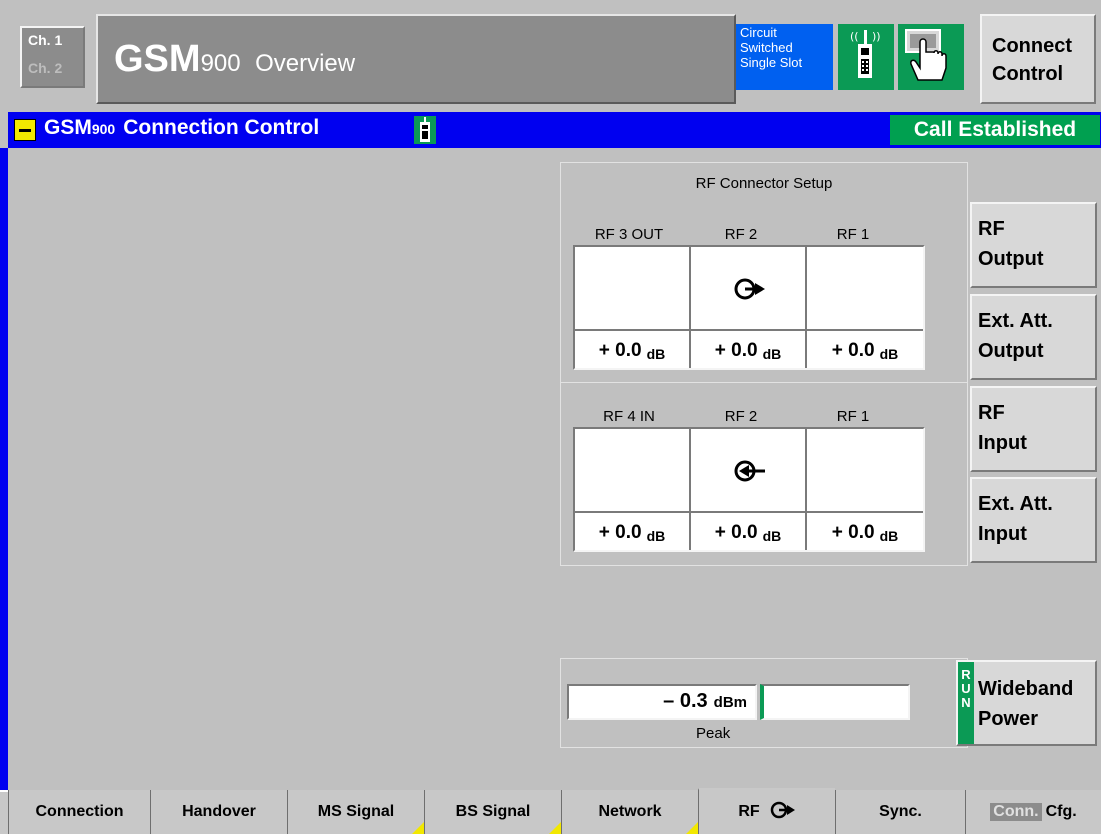 The image size is (1101, 834). Describe the element at coordinates (736, 350) in the screenshot. I see `rf2-out-value: + 0.0` at that location.